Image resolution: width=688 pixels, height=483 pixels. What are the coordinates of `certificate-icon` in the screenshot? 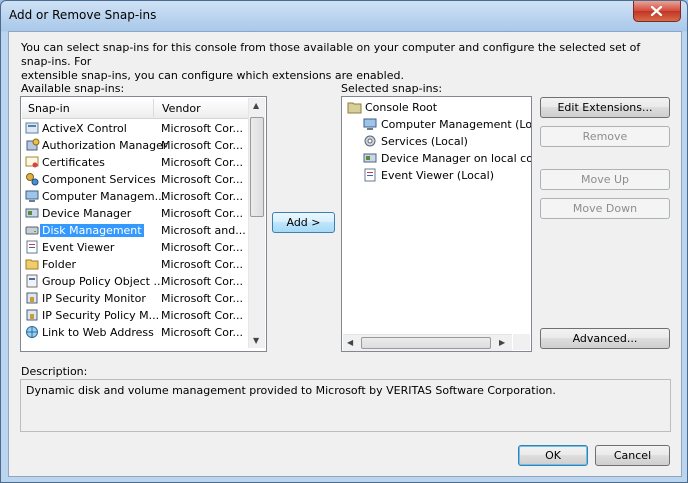 It's located at (32, 162).